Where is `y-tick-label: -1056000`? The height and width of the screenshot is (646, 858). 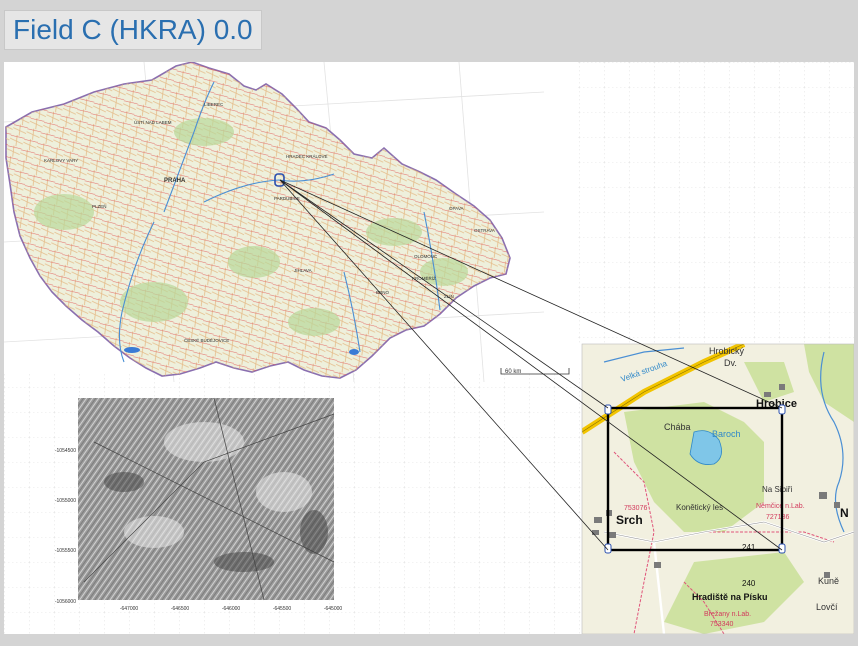 y-tick-label: -1056000 is located at coordinates (65, 602).